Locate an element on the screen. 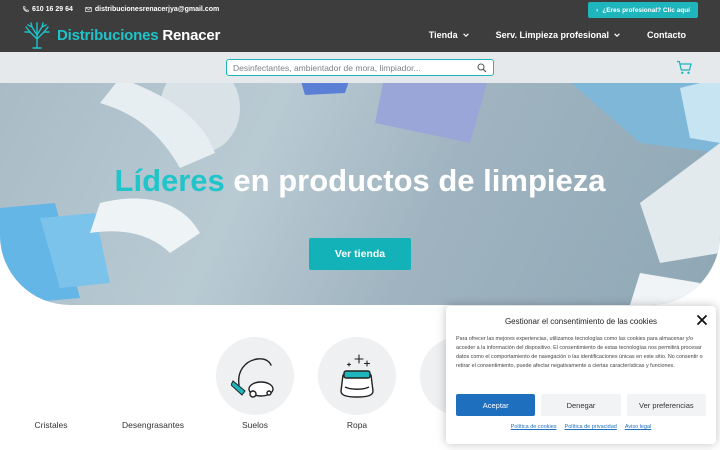 Image resolution: width=720 pixels, height=450 pixels. search-bar is located at coordinates (360, 67).